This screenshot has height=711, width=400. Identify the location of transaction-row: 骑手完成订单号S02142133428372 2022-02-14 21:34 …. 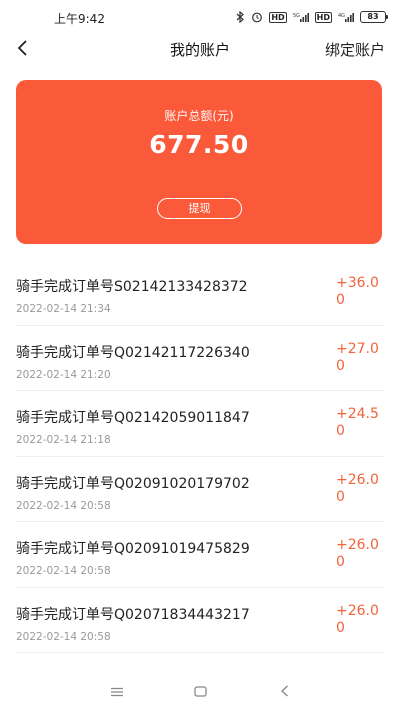
(200, 293).